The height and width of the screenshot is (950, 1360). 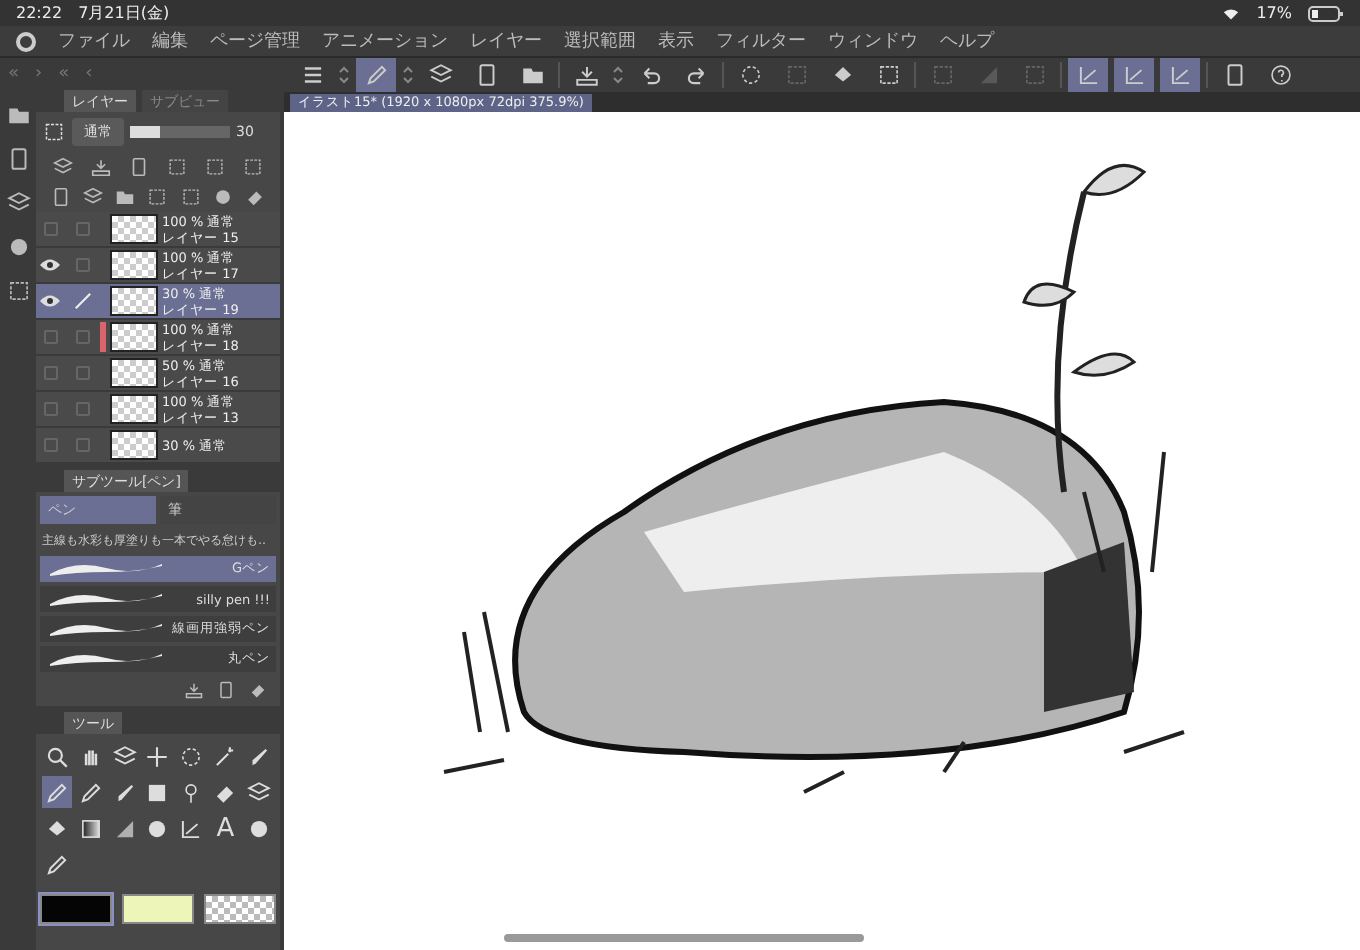 I want to click on move-icon, so click(x=157, y=756).